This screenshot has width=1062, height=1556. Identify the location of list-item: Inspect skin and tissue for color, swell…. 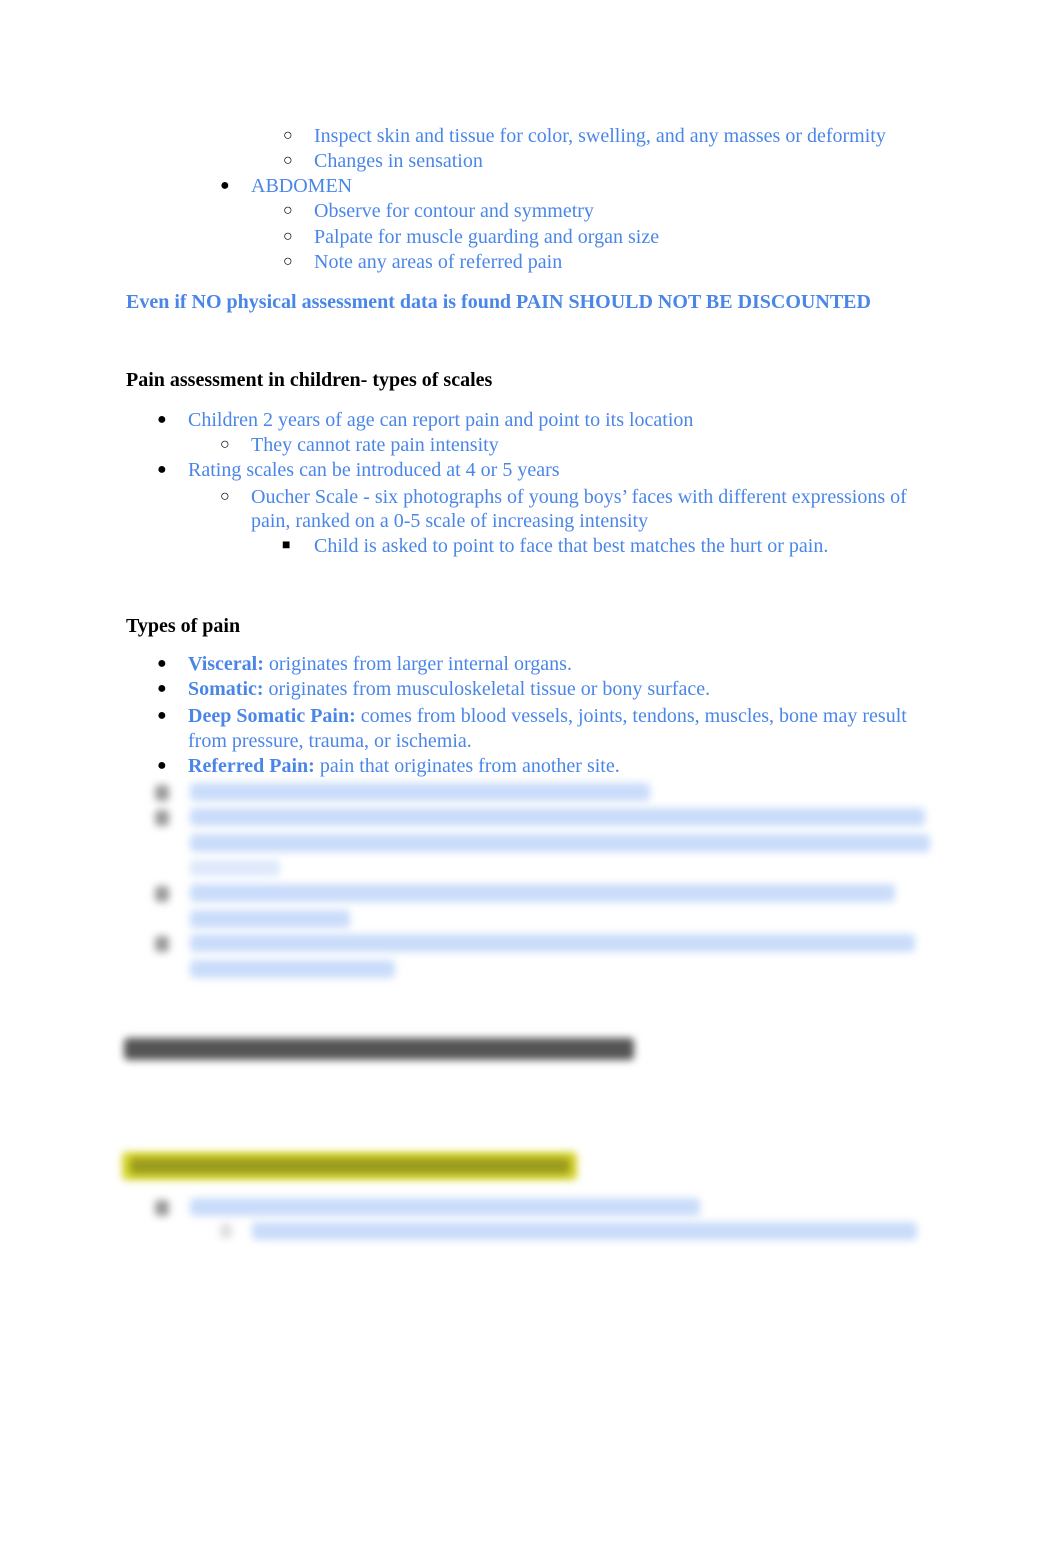
(600, 136).